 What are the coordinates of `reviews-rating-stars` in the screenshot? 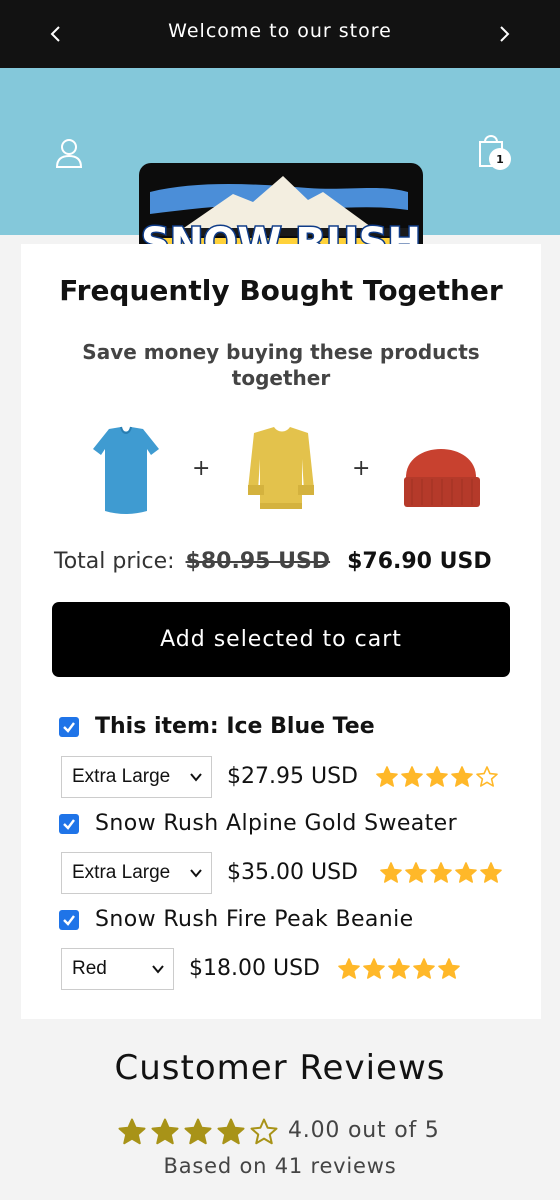 It's located at (199, 1132).